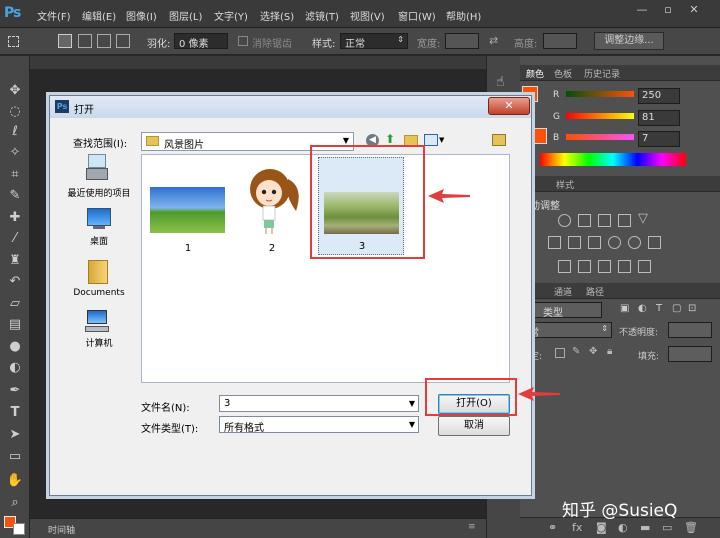 The width and height of the screenshot is (720, 538). What do you see at coordinates (463, 15) in the screenshot?
I see `menu-help: 帮助(H)` at bounding box center [463, 15].